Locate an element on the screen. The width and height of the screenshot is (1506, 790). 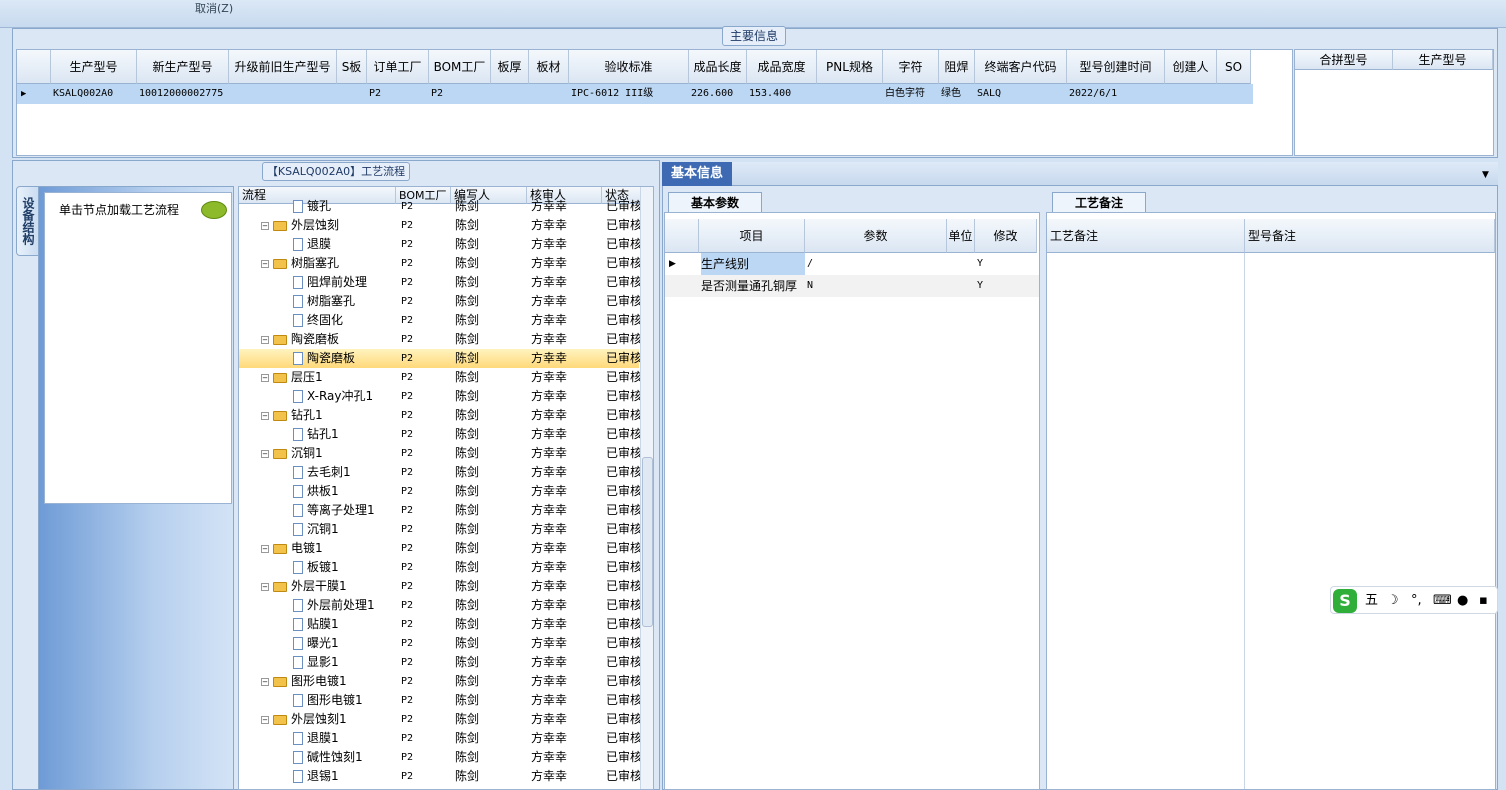
tree-row: 外层前处理1 P2 陈剑 方幸幸 已审核 is located at coordinates (439, 605).